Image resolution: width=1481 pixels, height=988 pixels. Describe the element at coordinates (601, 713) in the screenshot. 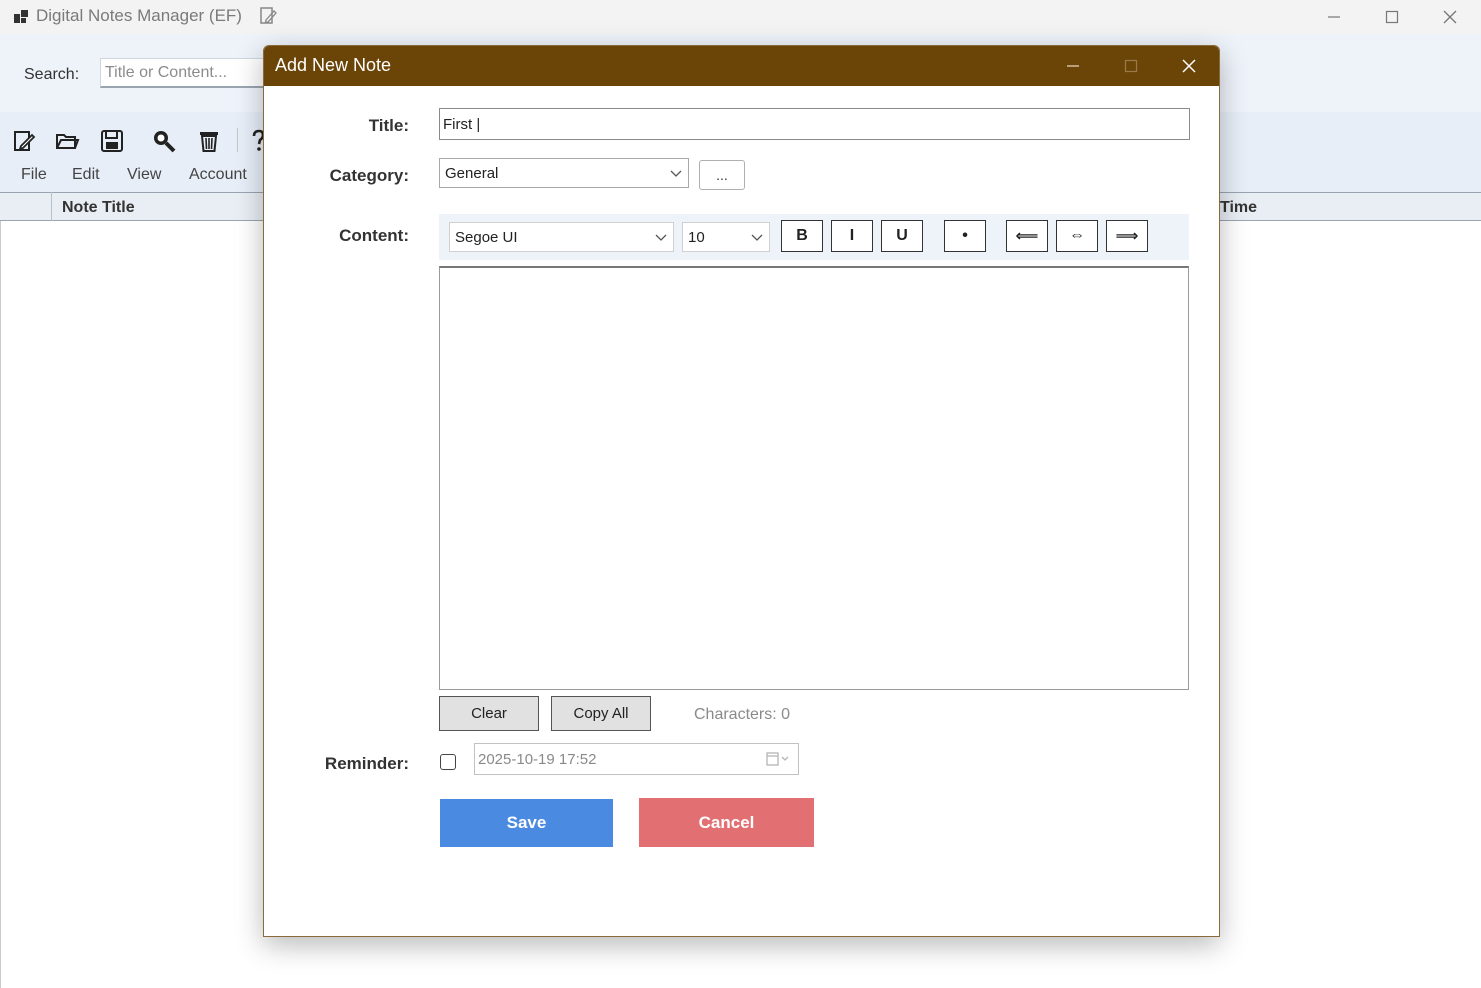

I see `copy-all-button: Copy All` at that location.